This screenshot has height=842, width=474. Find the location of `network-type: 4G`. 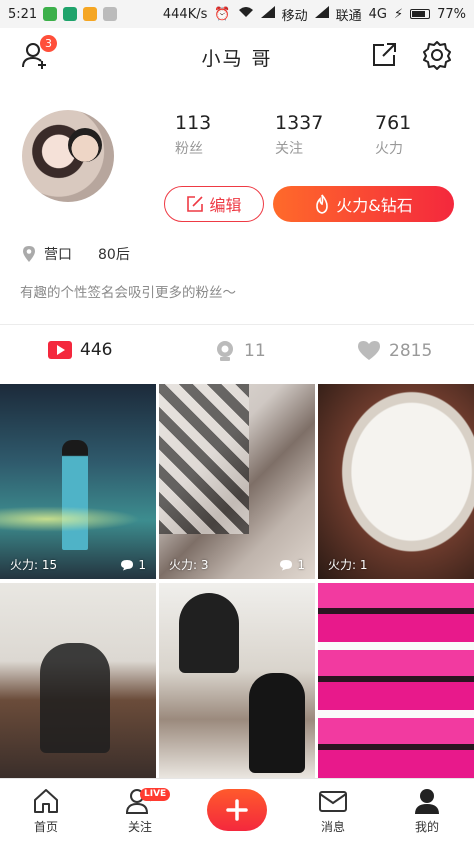

network-type: 4G is located at coordinates (377, 14).